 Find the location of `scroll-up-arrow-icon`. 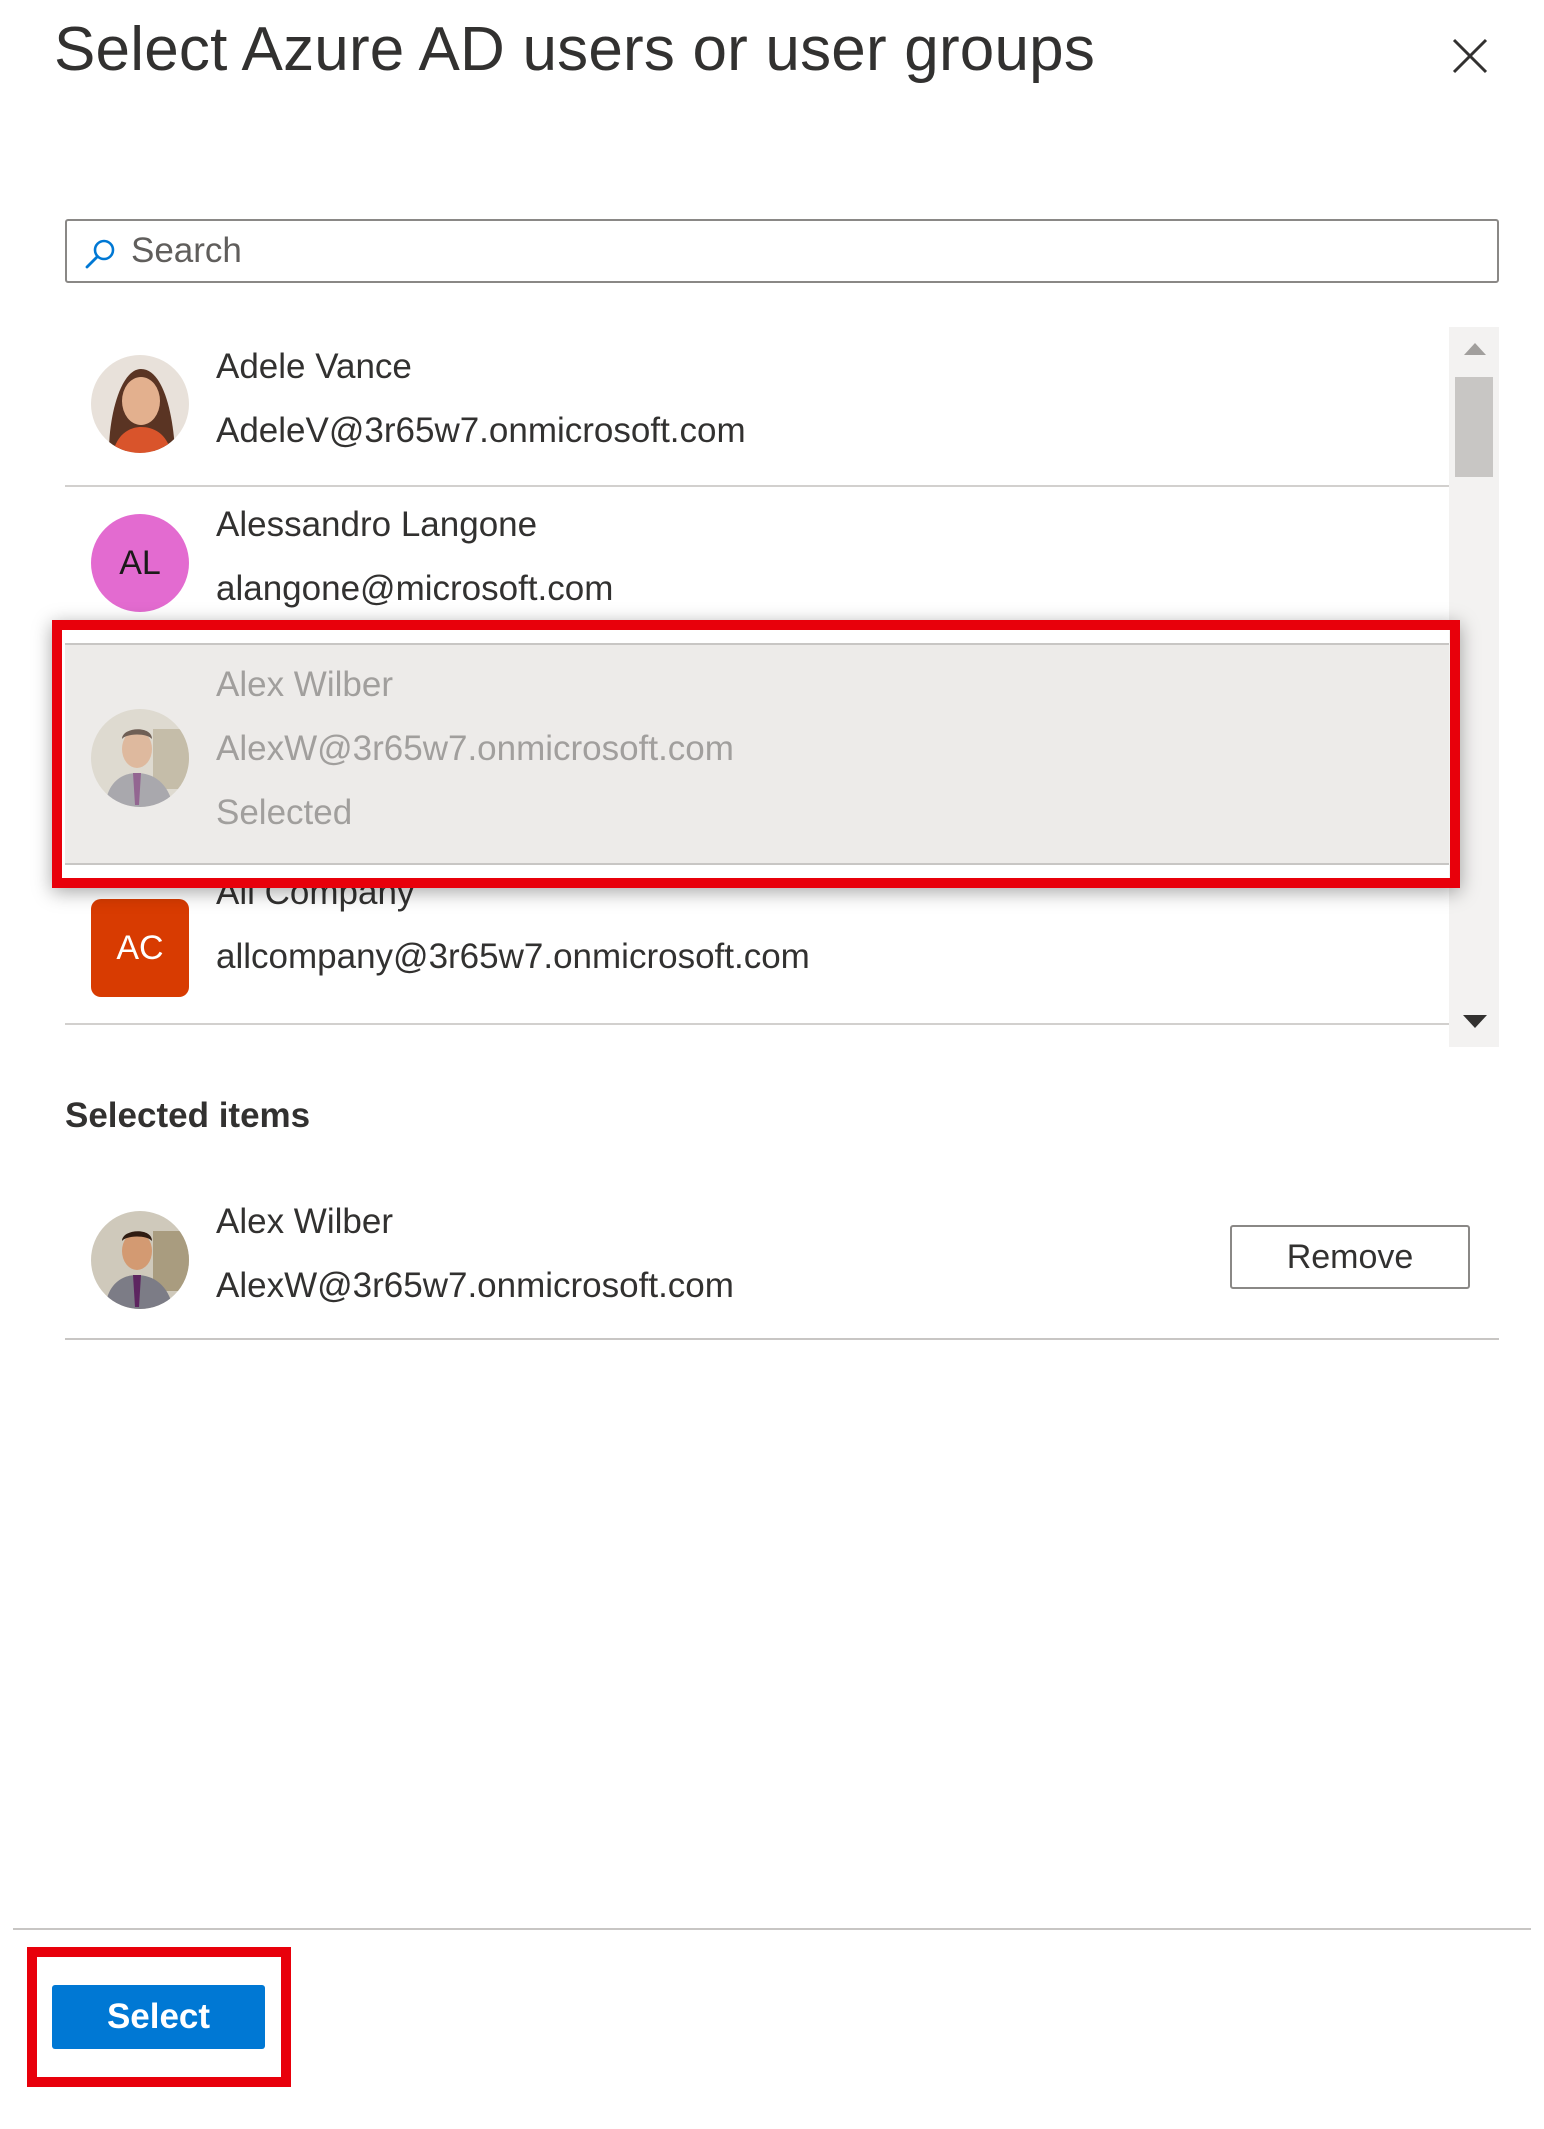

scroll-up-arrow-icon is located at coordinates (1475, 349).